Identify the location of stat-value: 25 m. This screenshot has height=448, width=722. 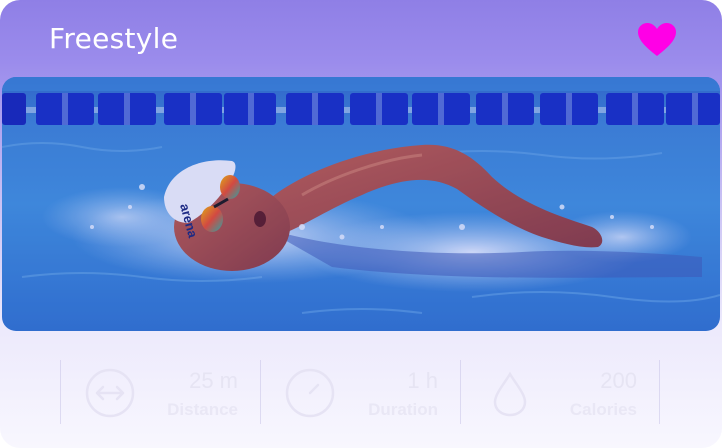
(213, 380).